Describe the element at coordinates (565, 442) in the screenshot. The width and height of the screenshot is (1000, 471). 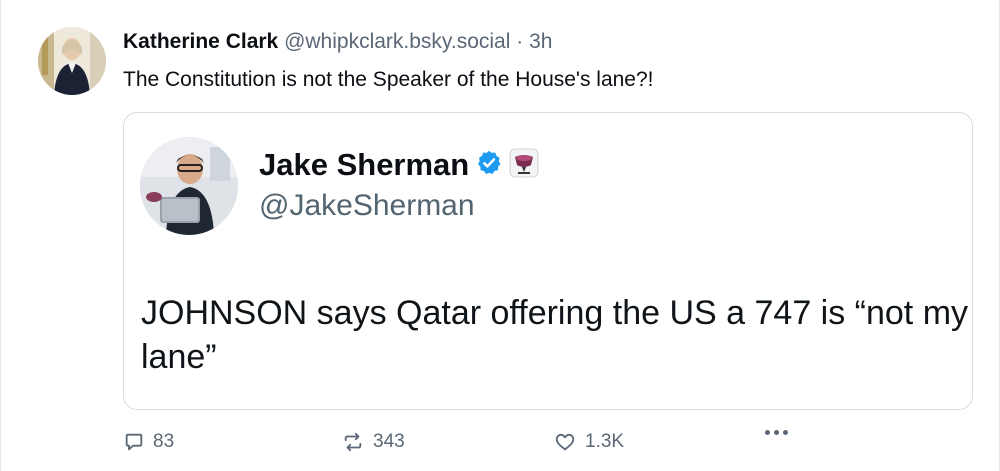
I see `heart-icon` at that location.